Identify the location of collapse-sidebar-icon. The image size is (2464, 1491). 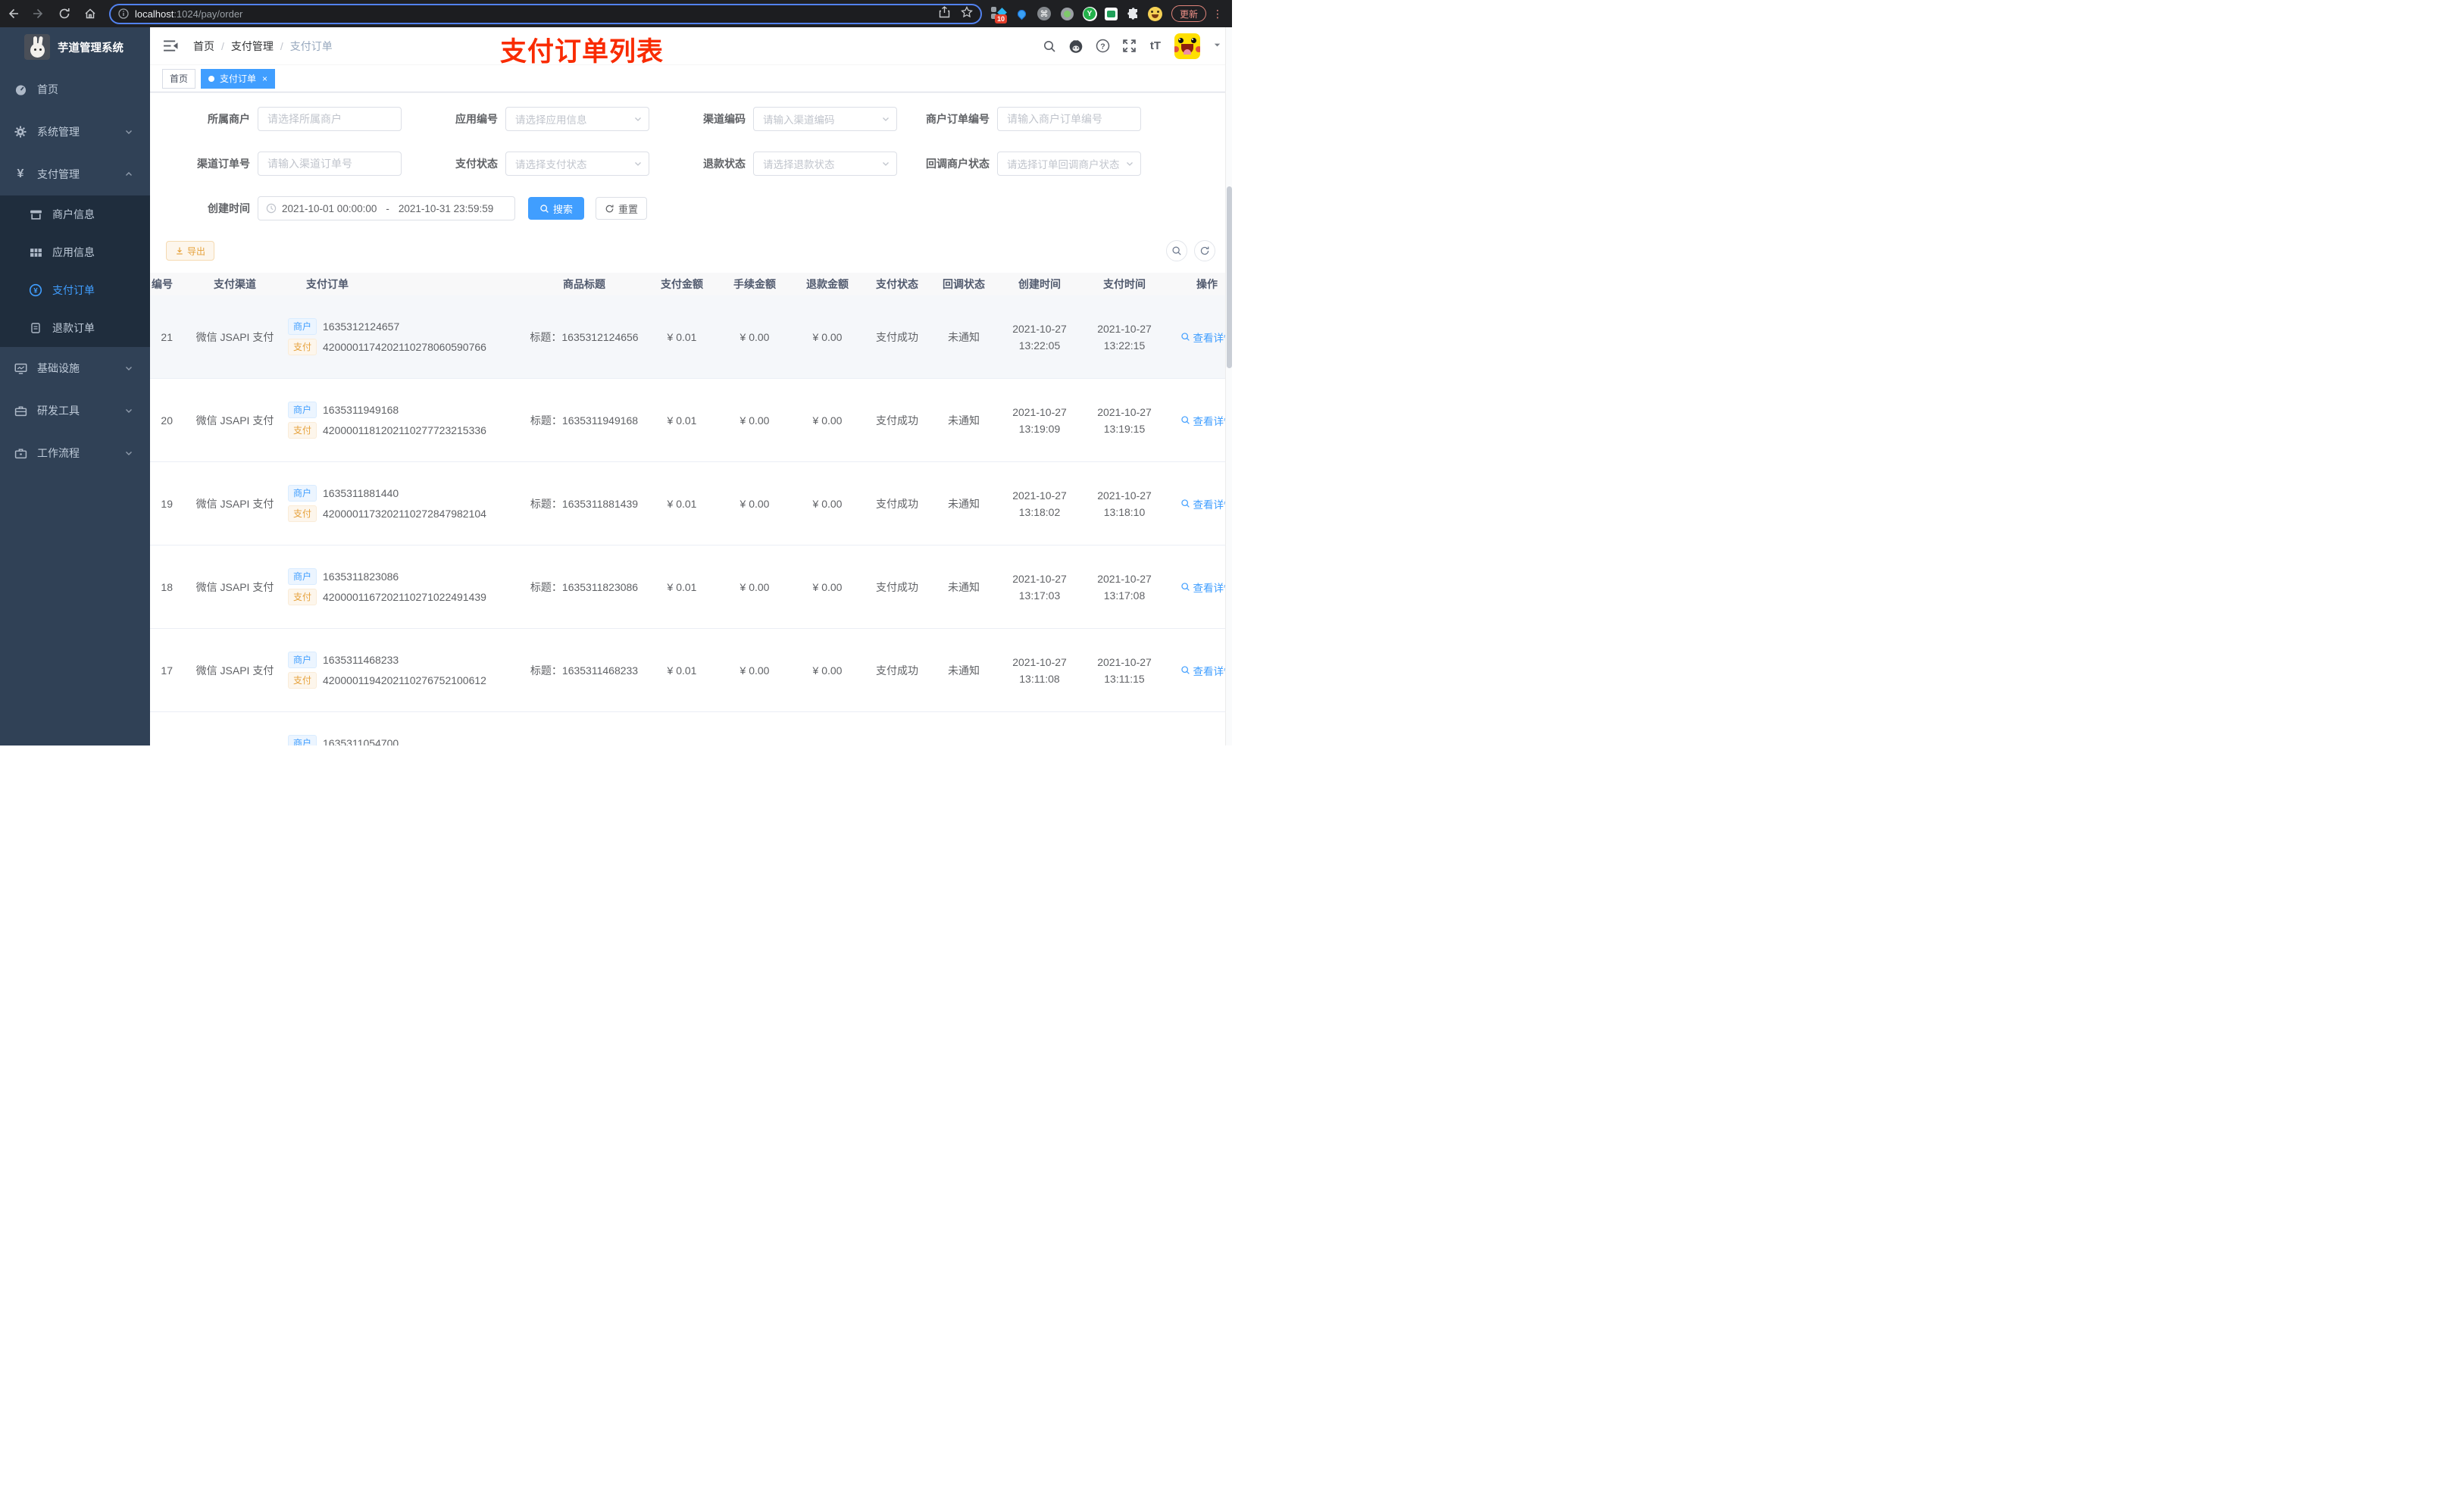
(171, 45).